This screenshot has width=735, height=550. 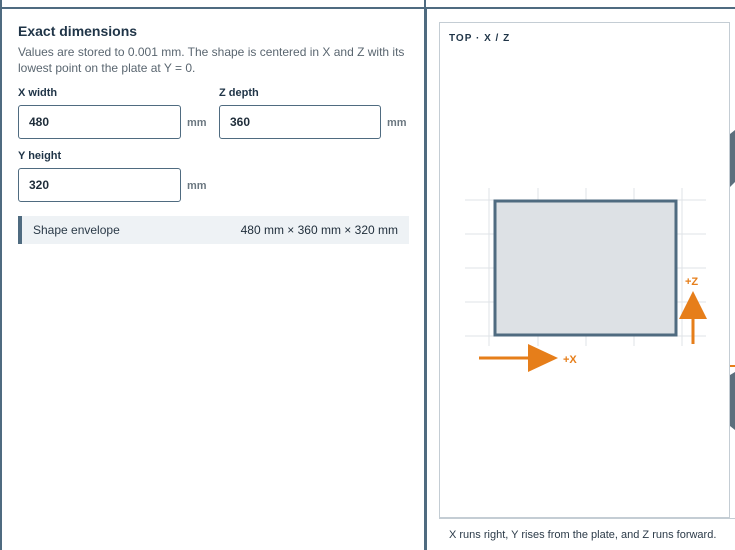 What do you see at coordinates (38, 93) in the screenshot?
I see `x-width-label: X width` at bounding box center [38, 93].